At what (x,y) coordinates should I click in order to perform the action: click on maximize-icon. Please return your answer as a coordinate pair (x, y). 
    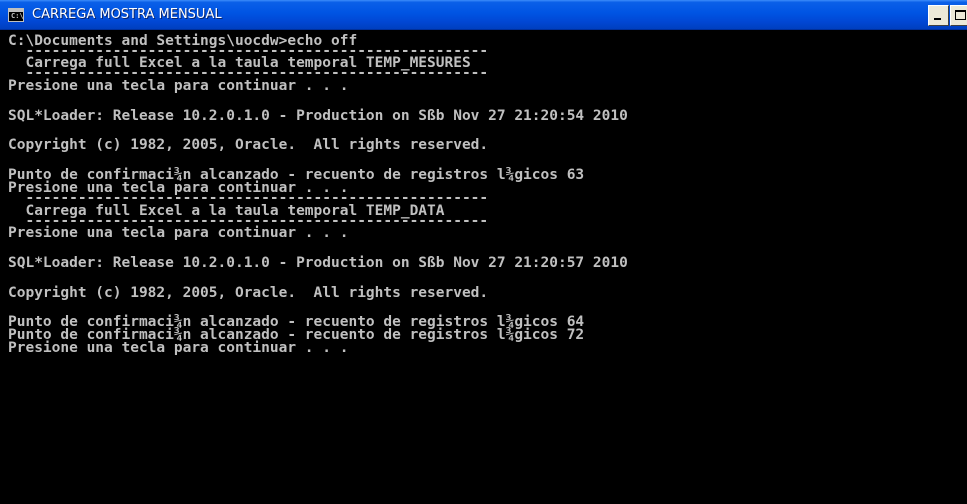
    Looking at the image, I should click on (960, 15).